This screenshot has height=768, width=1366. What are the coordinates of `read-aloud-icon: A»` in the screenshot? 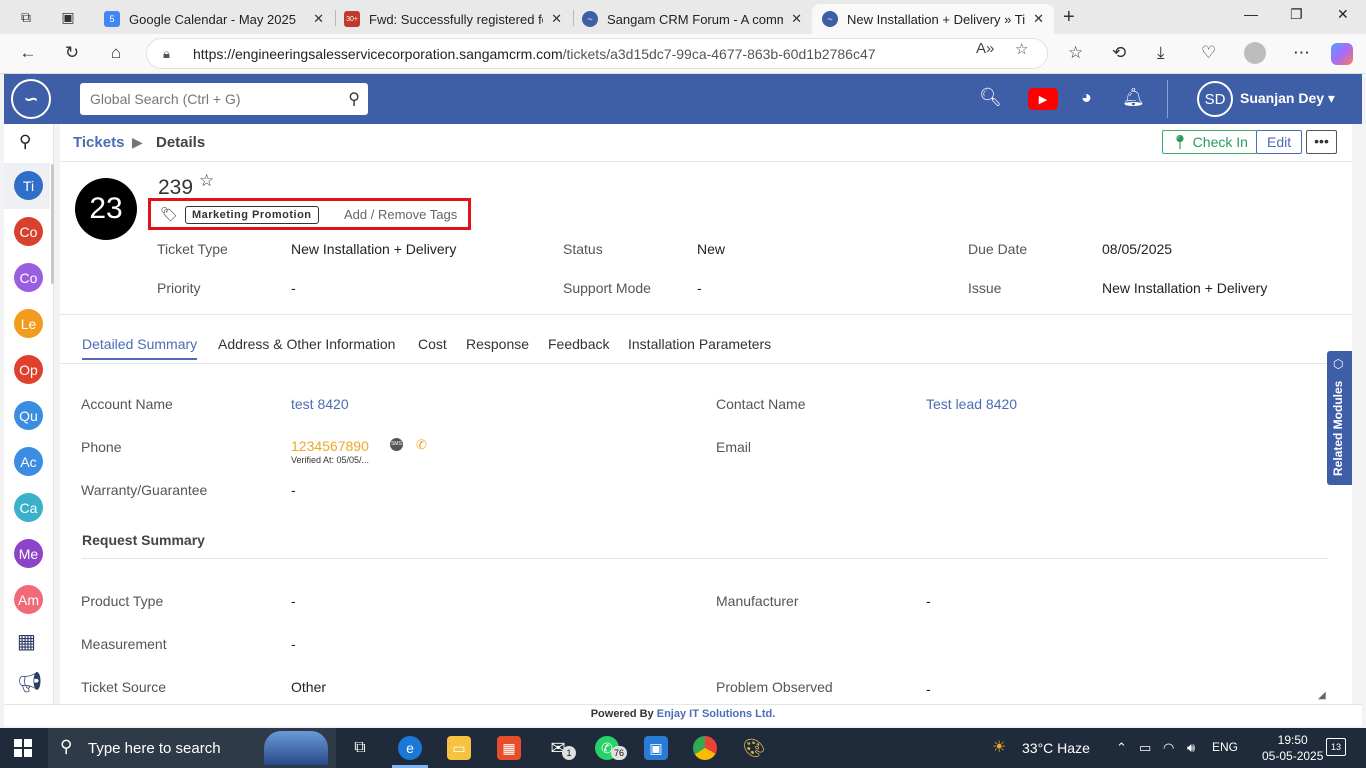 It's located at (985, 48).